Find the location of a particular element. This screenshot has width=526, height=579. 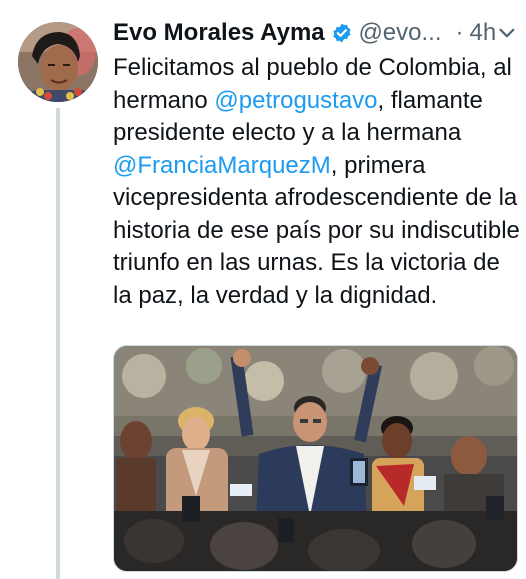

verified-badge-icon is located at coordinates (341, 33).